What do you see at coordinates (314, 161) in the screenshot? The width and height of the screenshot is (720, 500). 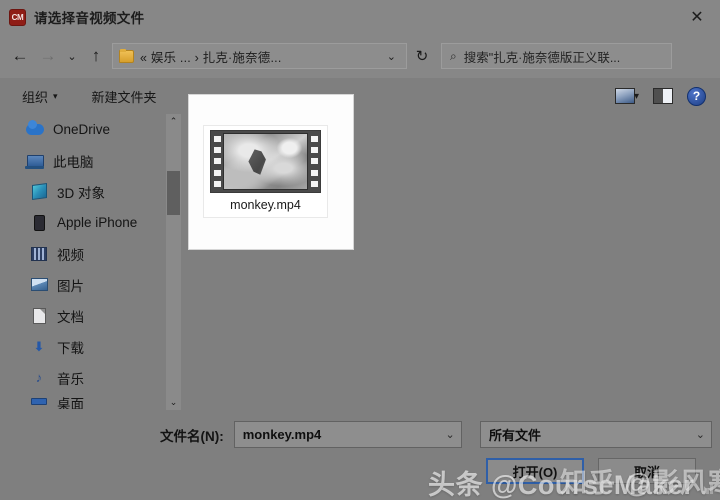 I see `film-sprockets-right` at bounding box center [314, 161].